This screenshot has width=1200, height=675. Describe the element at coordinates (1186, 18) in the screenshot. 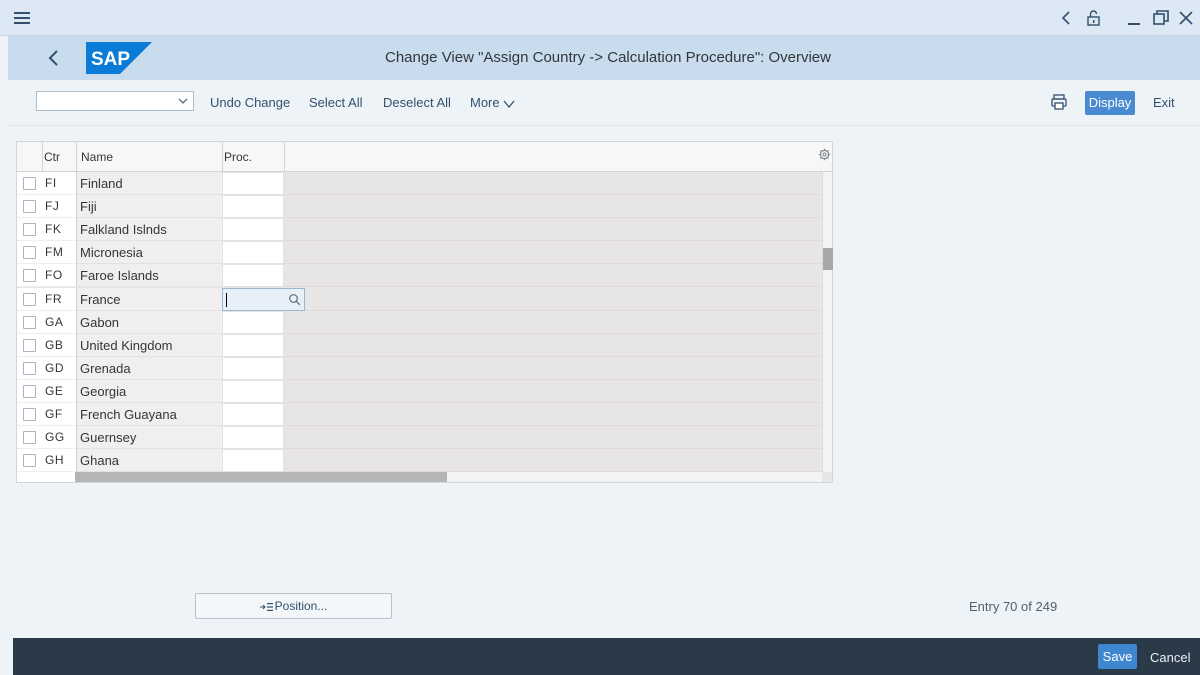

I see `close-icon` at that location.